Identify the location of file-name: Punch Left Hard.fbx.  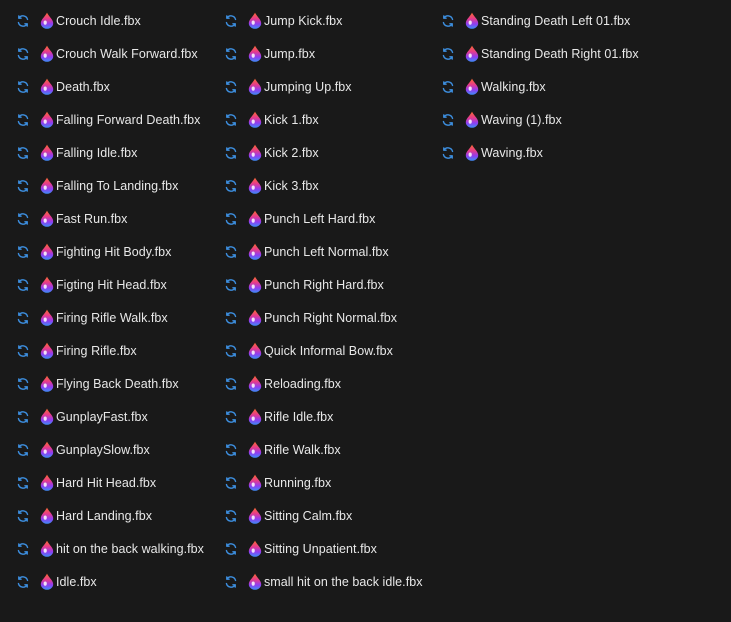
(320, 218).